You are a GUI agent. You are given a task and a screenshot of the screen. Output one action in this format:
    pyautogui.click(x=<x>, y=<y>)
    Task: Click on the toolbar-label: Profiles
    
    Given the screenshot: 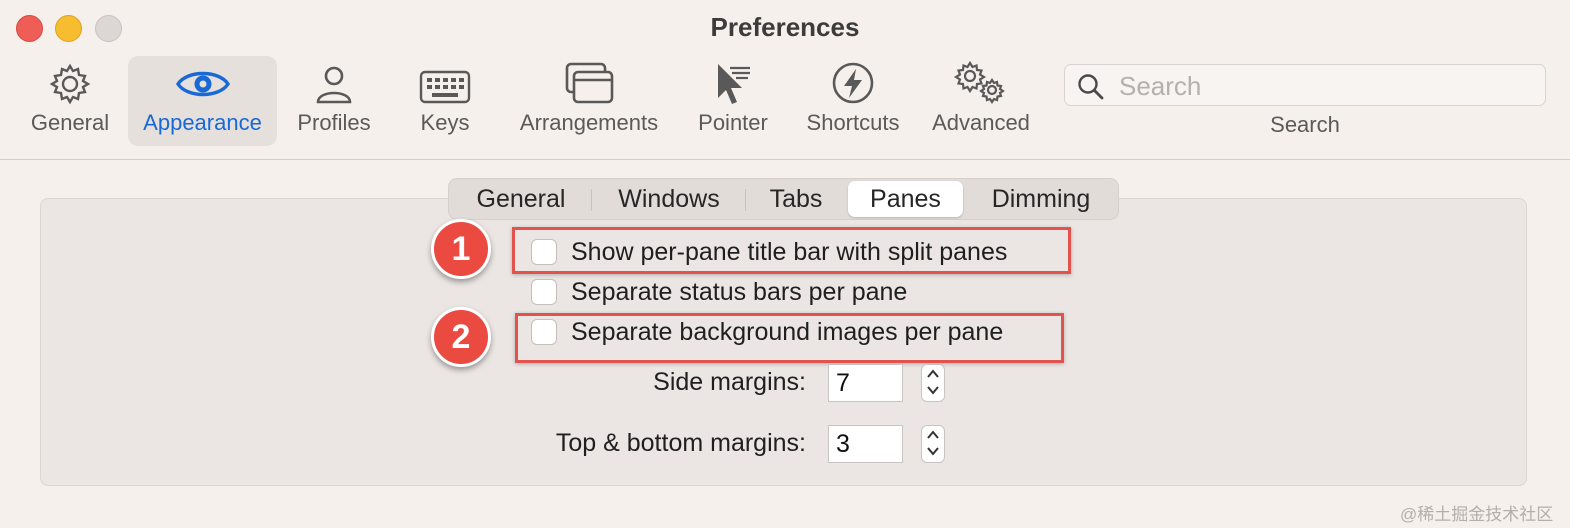 What is the action you would take?
    pyautogui.click(x=334, y=122)
    